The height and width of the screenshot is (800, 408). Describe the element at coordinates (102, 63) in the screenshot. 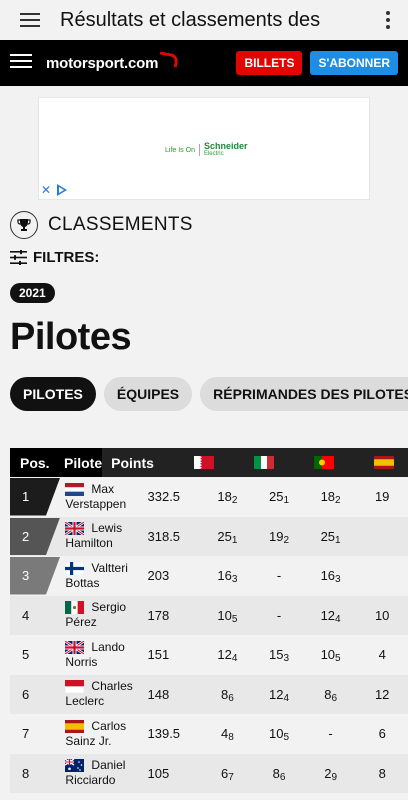

I see `logo-text: motorsport.com` at that location.